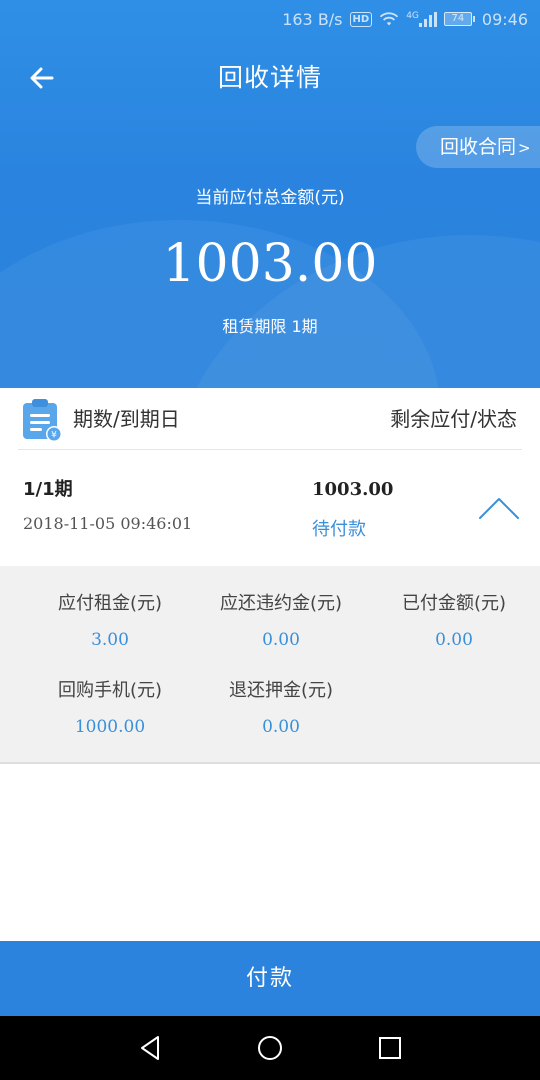 The height and width of the screenshot is (1080, 540). I want to click on lease-term: 租赁期限 1期, so click(270, 326).